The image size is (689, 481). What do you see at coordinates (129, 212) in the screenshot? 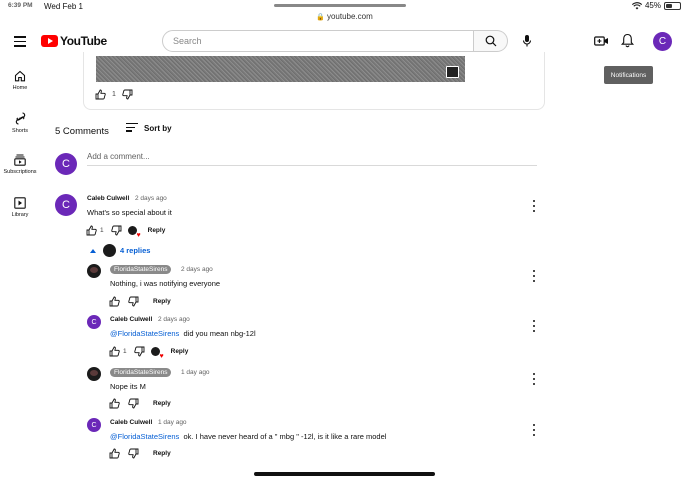
I see `comment-text: What's so special about it` at bounding box center [129, 212].